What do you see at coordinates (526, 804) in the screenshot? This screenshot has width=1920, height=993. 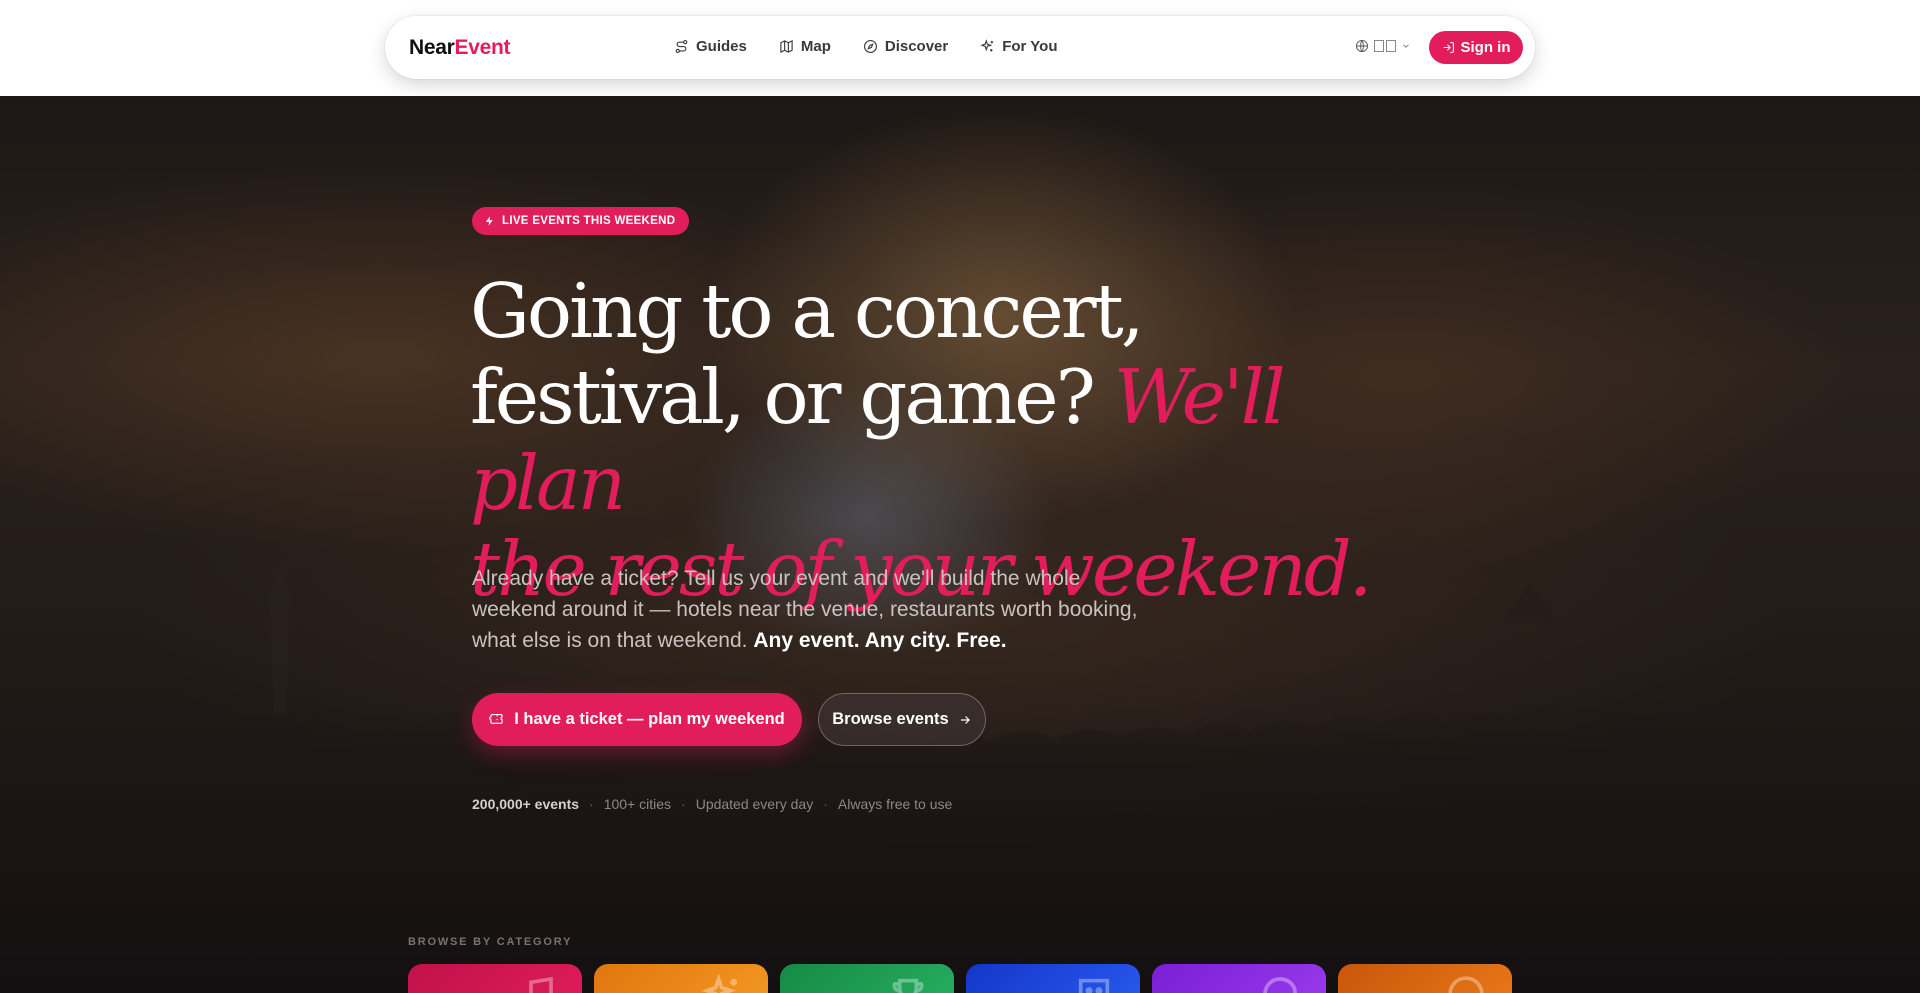 I see `stat-events: 200,000+ events` at bounding box center [526, 804].